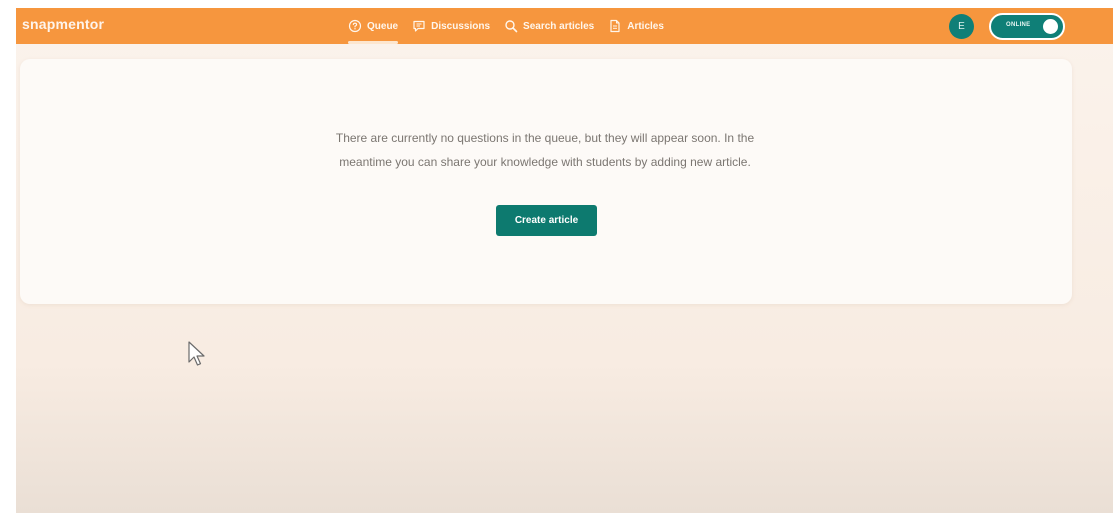 The width and height of the screenshot is (1116, 513). I want to click on user-avatar: E, so click(961, 26).